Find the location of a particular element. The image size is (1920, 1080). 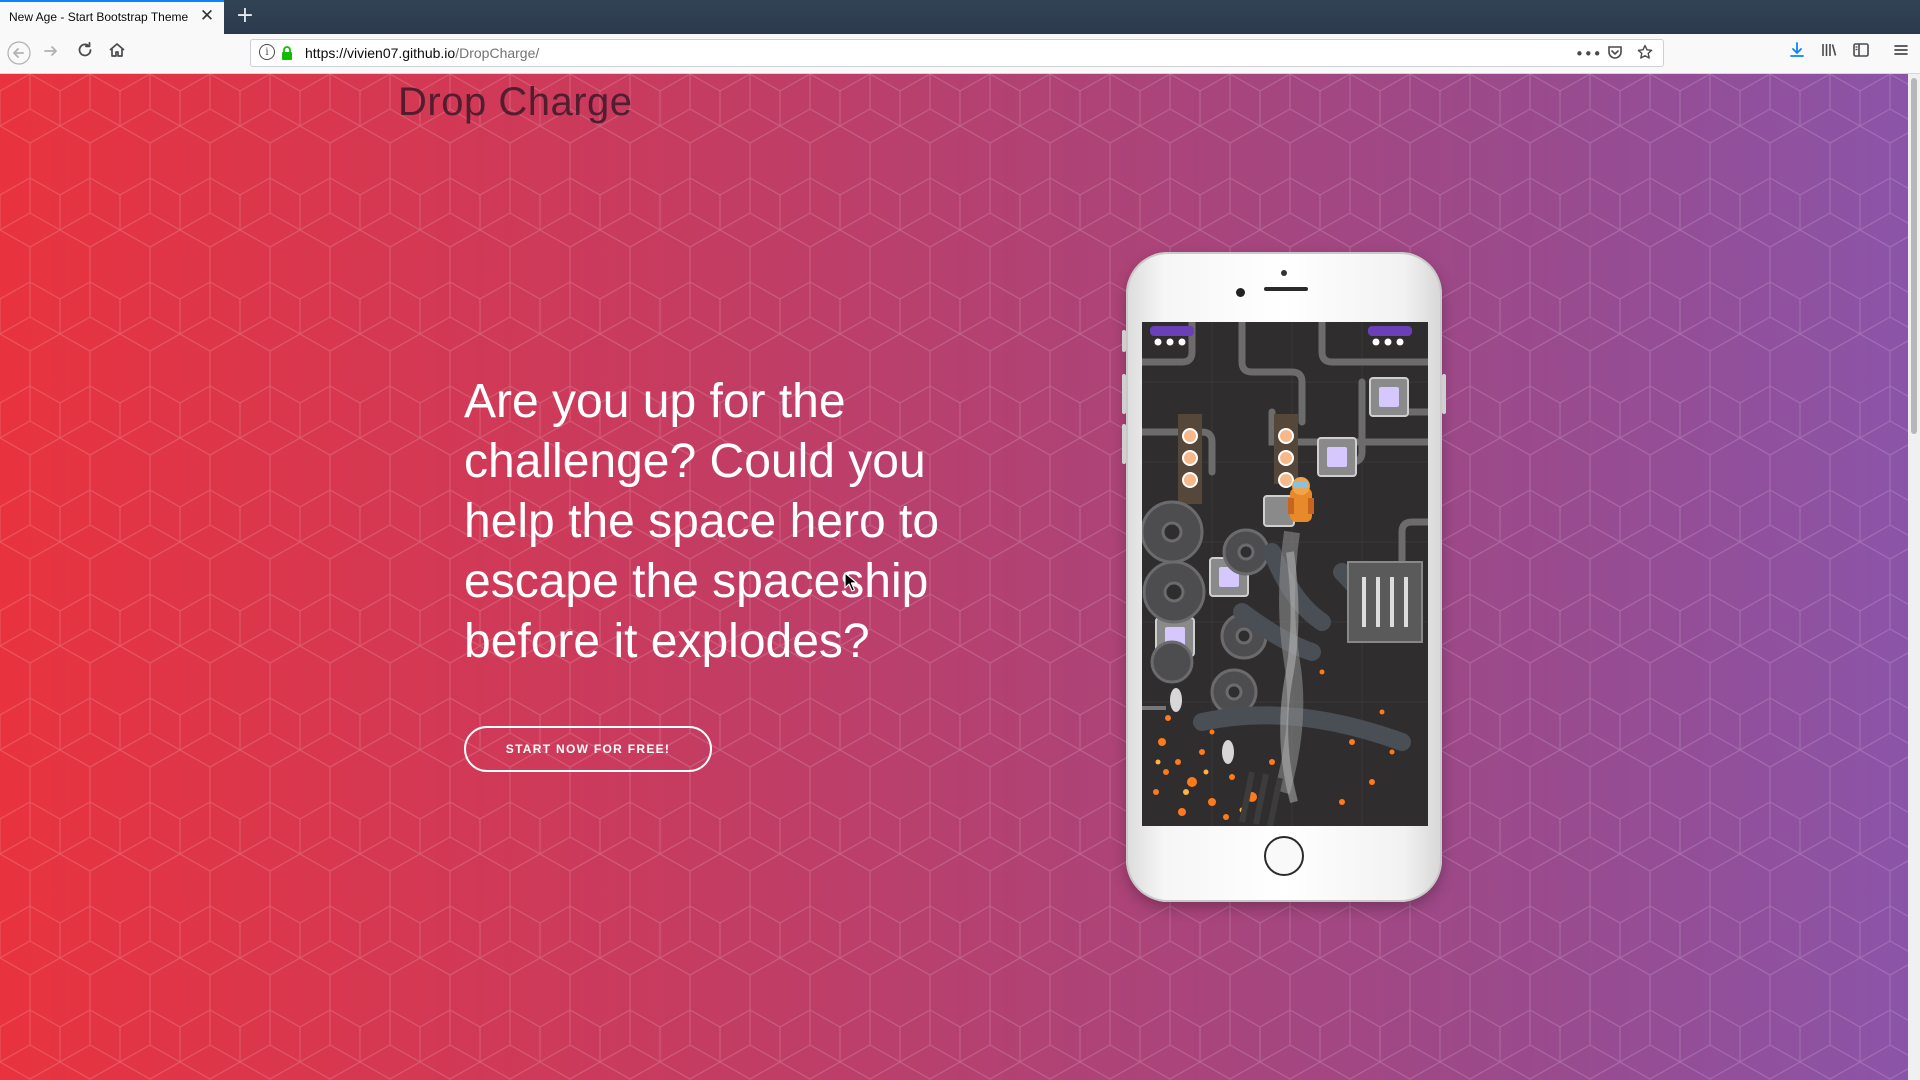

game-screenshot is located at coordinates (1285, 574).